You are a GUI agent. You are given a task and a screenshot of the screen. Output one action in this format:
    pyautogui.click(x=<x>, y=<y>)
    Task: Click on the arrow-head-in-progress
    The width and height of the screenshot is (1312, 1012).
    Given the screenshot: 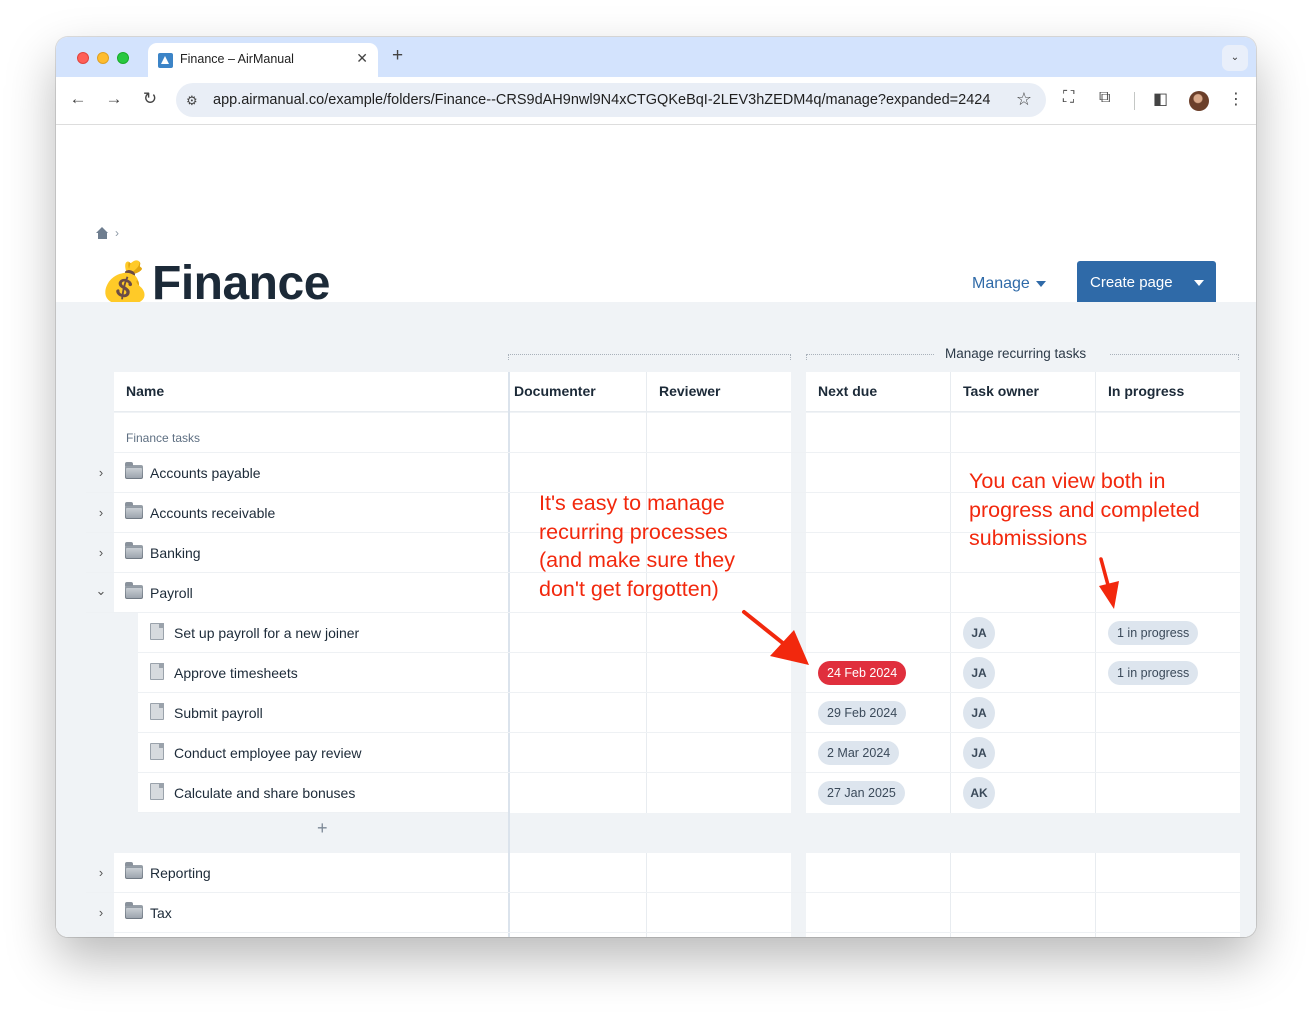 What is the action you would take?
    pyautogui.click(x=1109, y=595)
    